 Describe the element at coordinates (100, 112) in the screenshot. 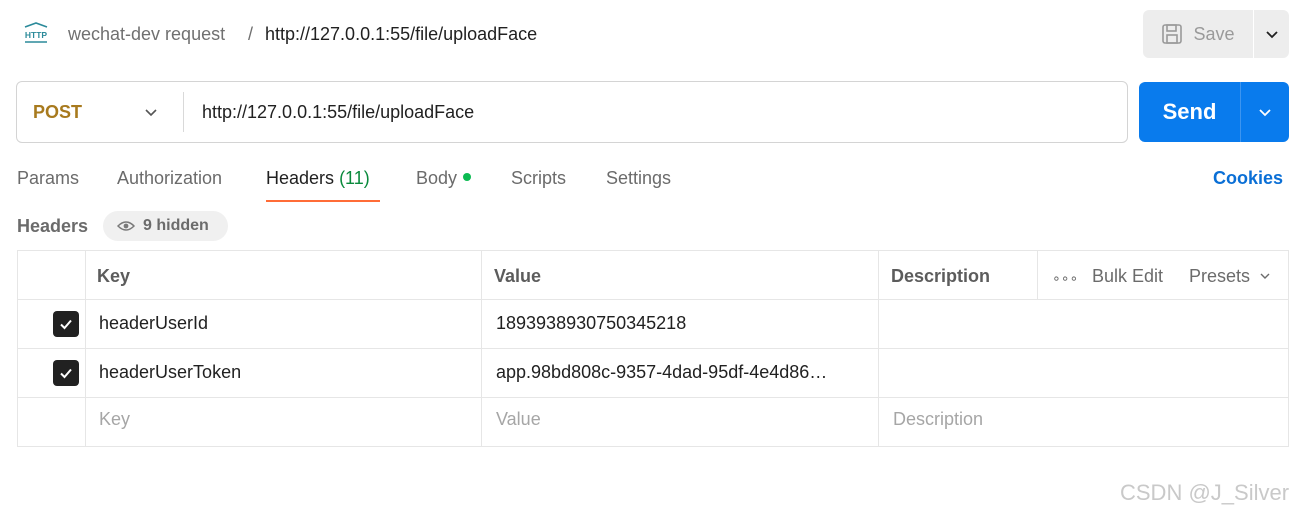

I see `method-selector: POST` at that location.